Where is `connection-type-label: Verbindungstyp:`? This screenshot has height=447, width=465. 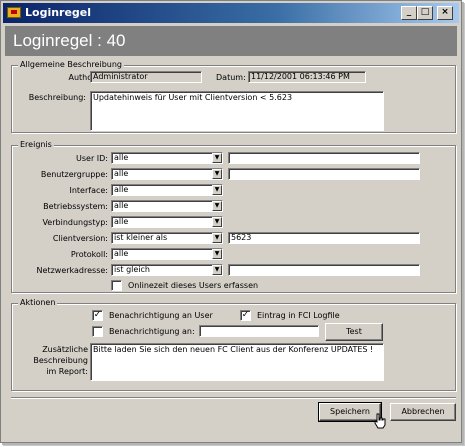 connection-type-label: Verbindungstyp: is located at coordinates (75, 222).